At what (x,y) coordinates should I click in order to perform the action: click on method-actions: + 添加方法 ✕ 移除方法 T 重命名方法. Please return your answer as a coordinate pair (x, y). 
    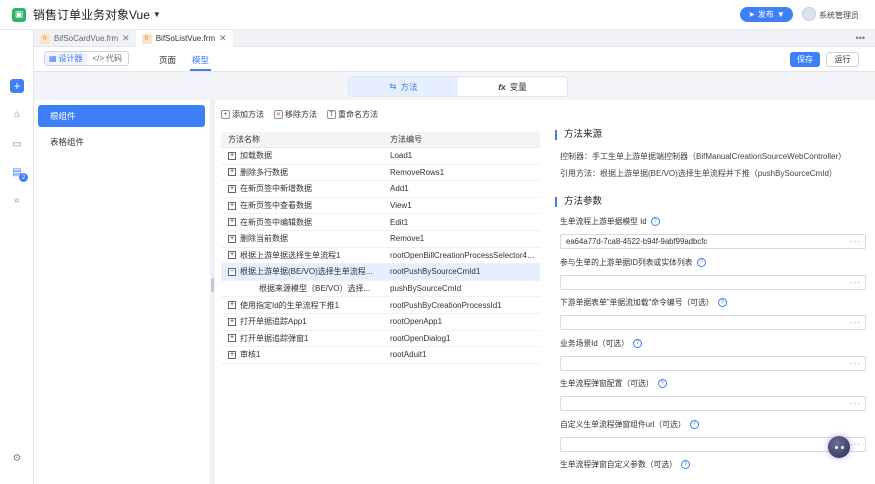
    Looking at the image, I should click on (299, 114).